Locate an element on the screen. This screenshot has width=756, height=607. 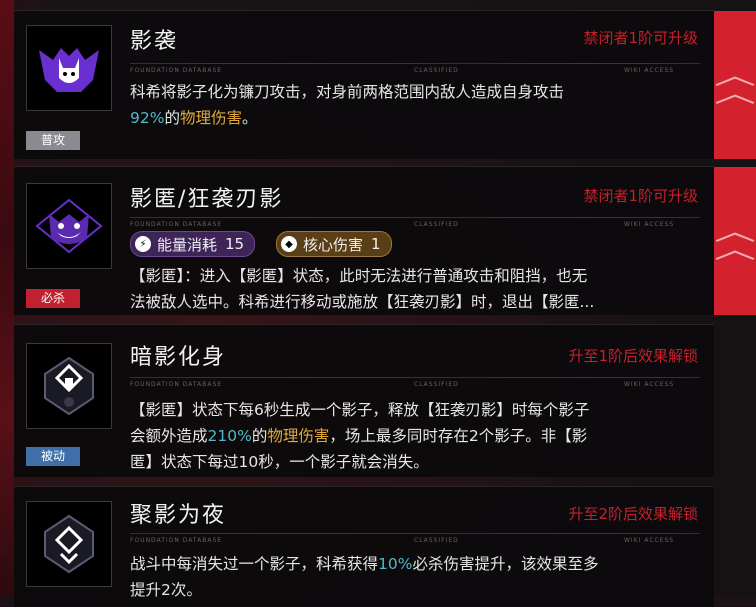
skill-type-tag: 被动 is located at coordinates (53, 456).